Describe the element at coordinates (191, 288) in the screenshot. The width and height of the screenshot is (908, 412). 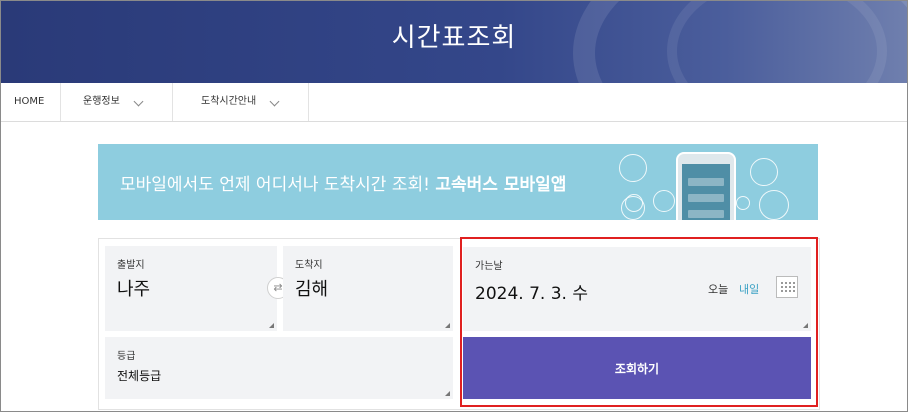
I see `departure-field: 출발지 나주` at that location.